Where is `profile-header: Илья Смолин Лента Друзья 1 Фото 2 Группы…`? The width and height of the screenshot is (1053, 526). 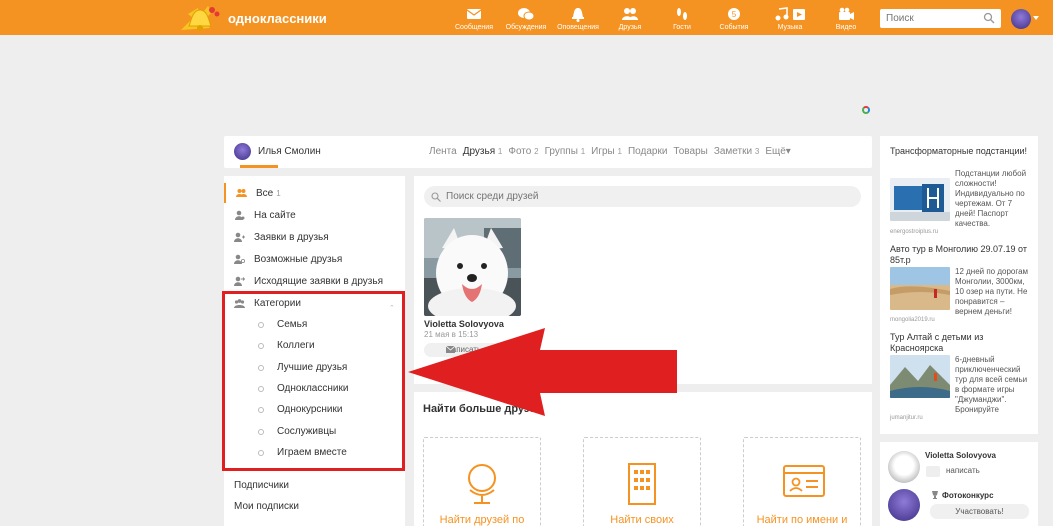
profile-header: Илья Смолин Лента Друзья 1 Фото 2 Группы… is located at coordinates (548, 152).